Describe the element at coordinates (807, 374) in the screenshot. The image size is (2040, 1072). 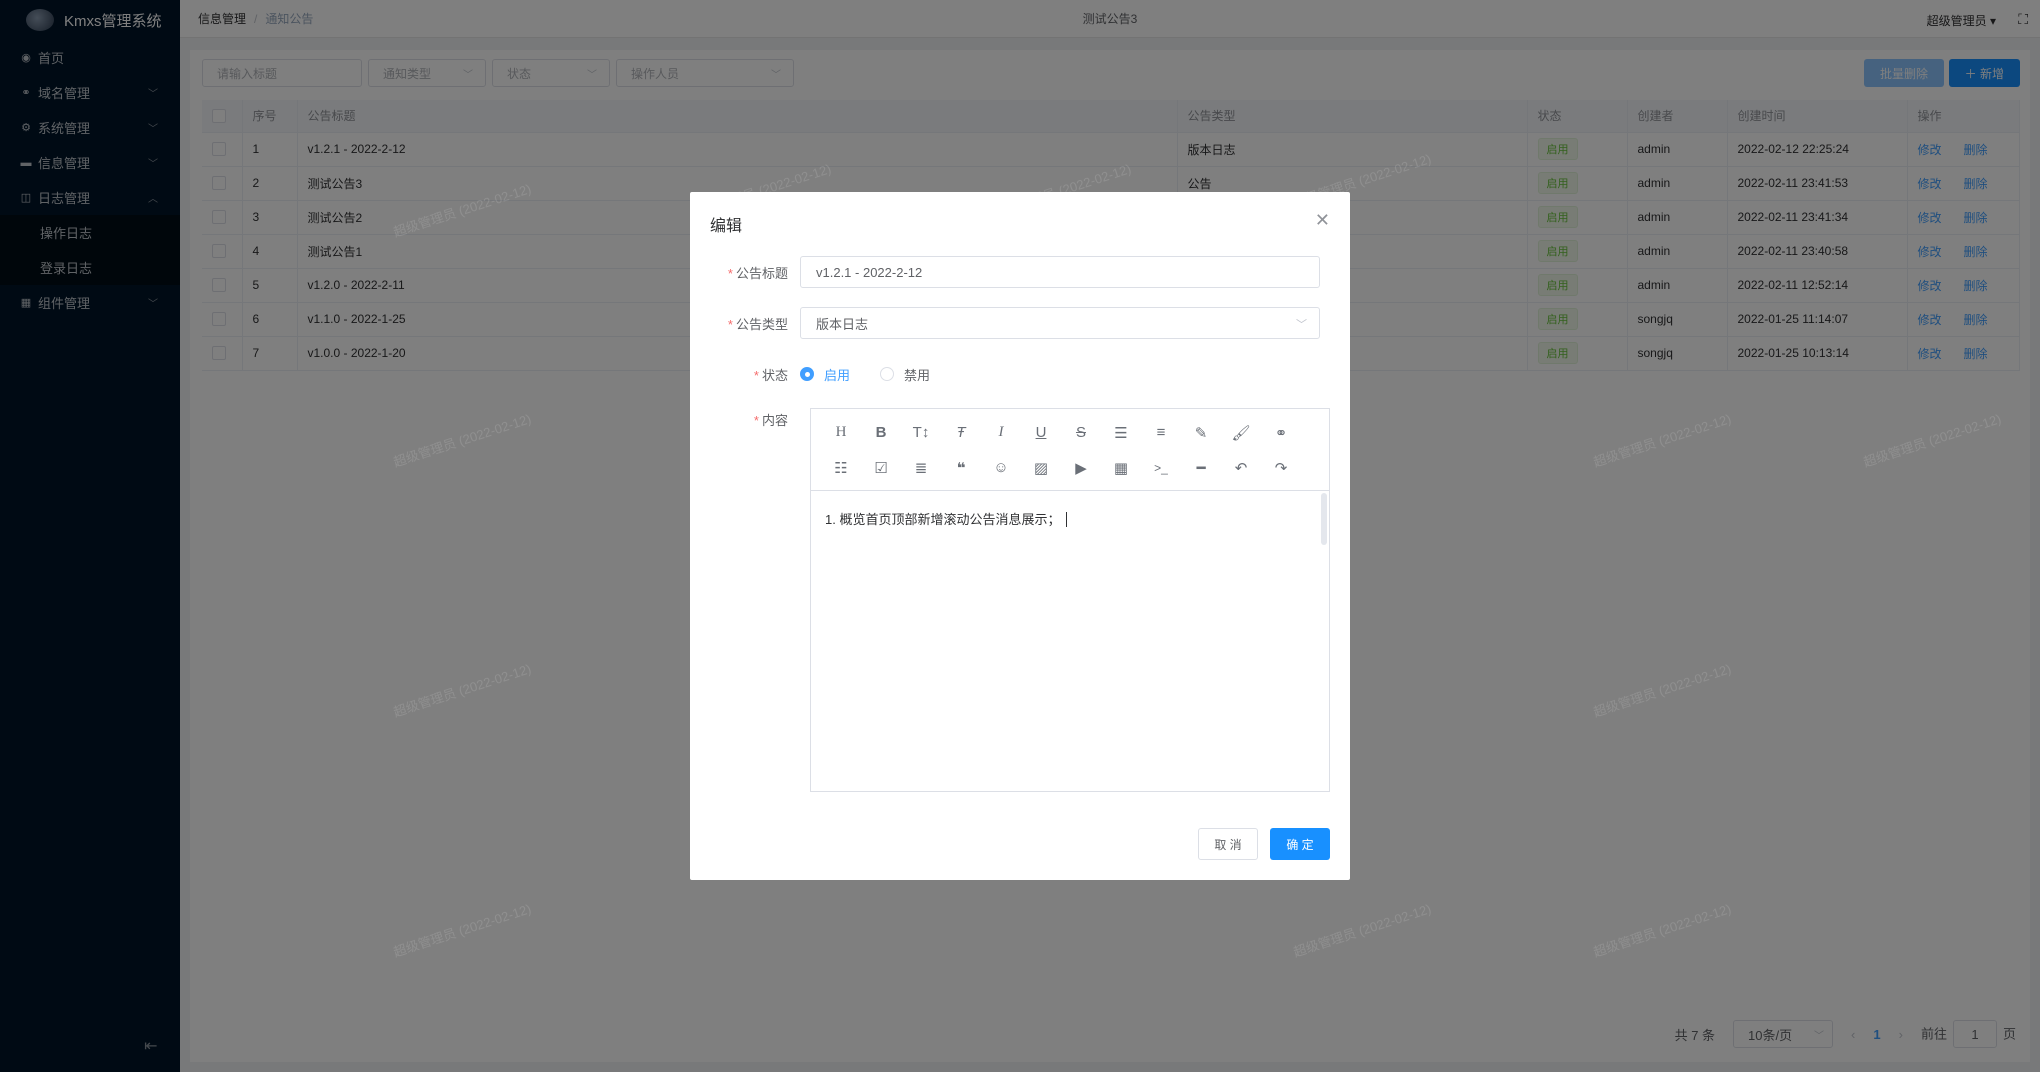
I see `radio-checked-icon` at that location.